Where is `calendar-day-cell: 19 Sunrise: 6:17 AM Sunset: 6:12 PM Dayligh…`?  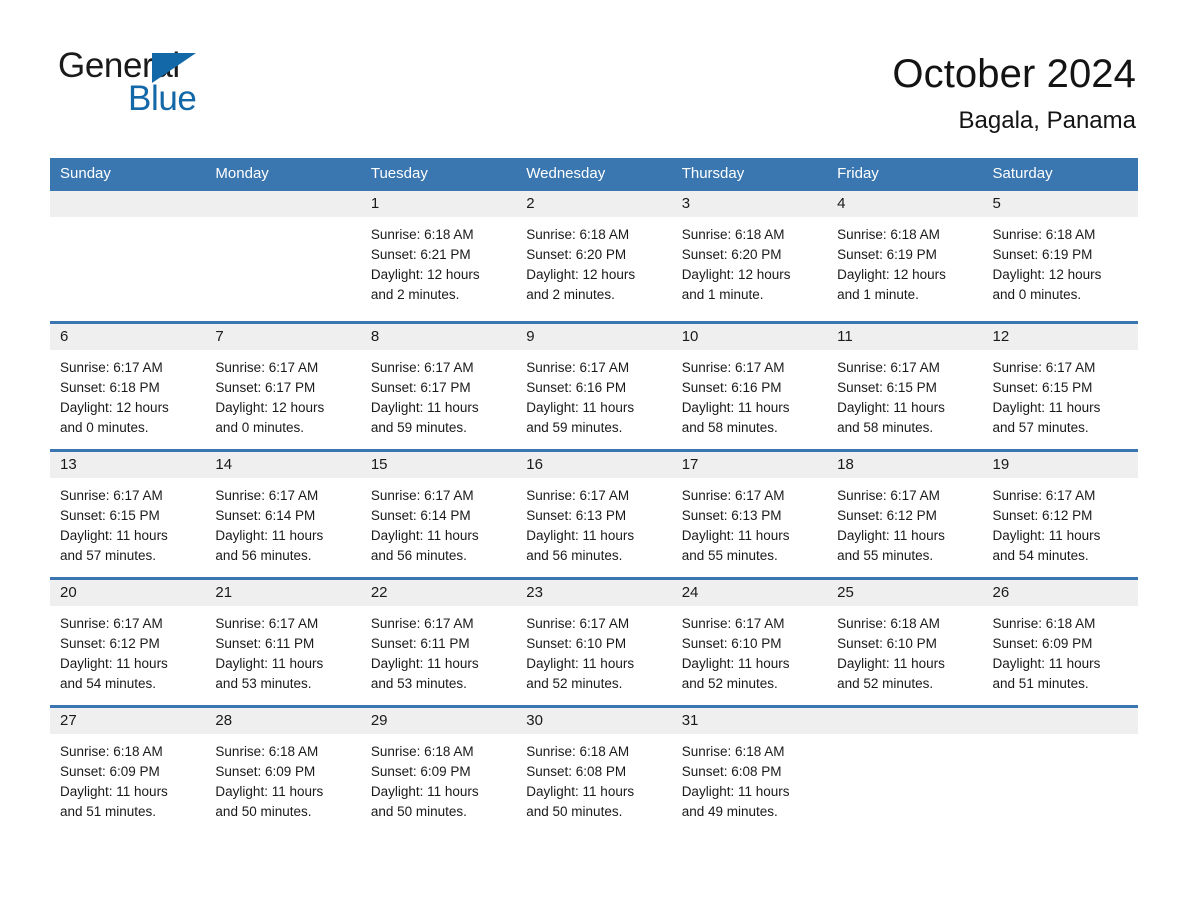
calendar-day-cell: 19 Sunrise: 6:17 AM Sunset: 6:12 PM Dayligh… is located at coordinates (1060, 514).